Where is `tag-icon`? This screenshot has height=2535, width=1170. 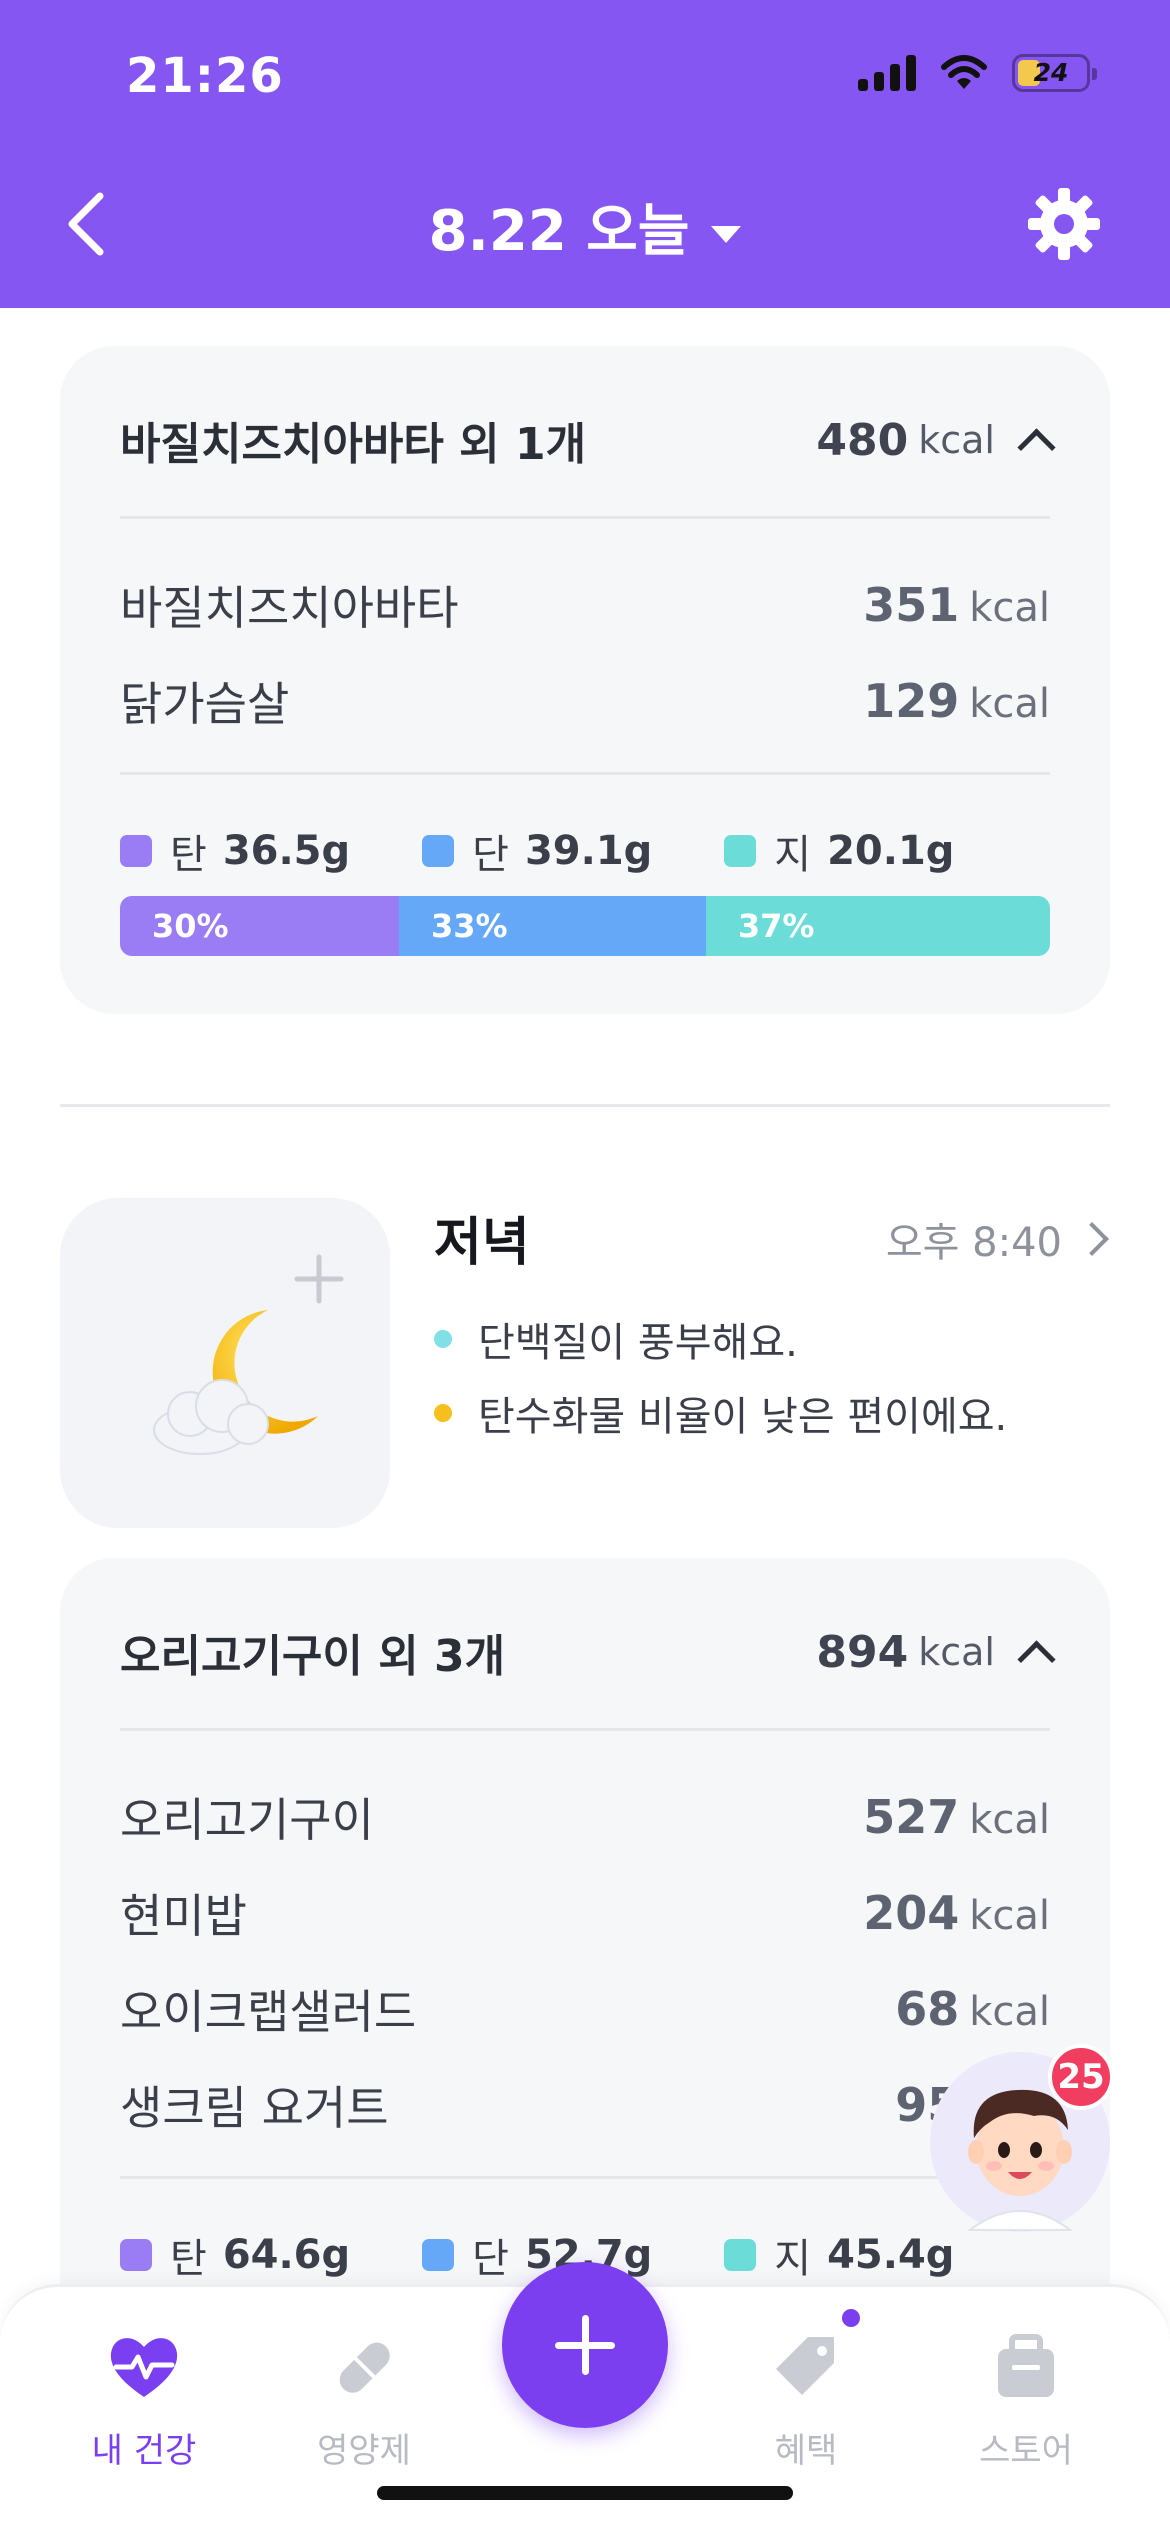 tag-icon is located at coordinates (805, 2366).